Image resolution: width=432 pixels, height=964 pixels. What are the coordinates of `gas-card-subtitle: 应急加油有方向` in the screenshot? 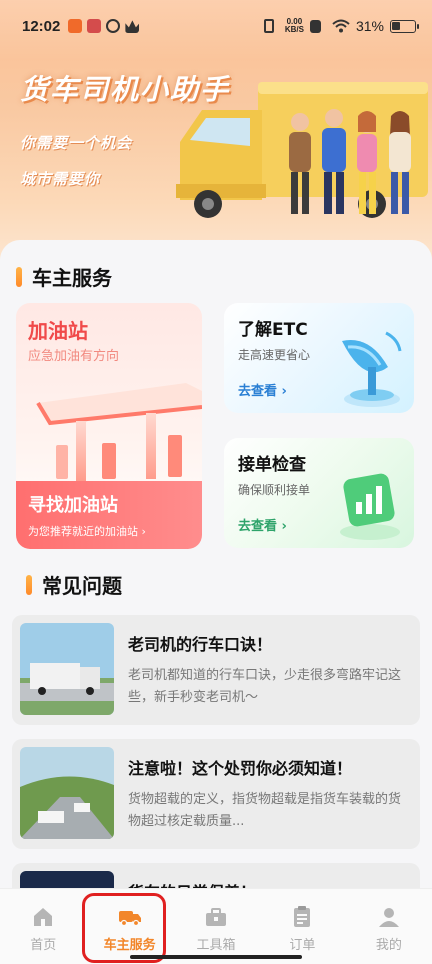 It's located at (74, 356).